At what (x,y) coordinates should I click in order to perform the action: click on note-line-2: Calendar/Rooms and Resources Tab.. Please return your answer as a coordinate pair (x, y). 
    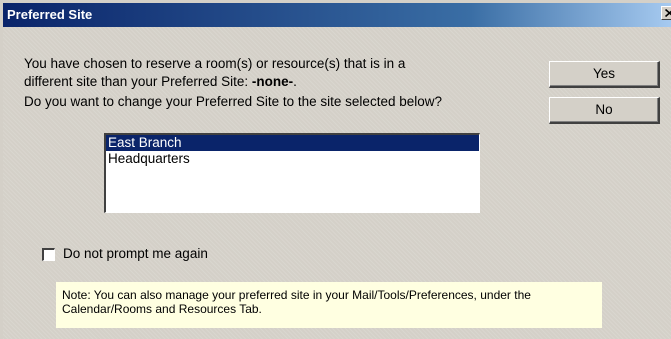
    Looking at the image, I should click on (162, 309).